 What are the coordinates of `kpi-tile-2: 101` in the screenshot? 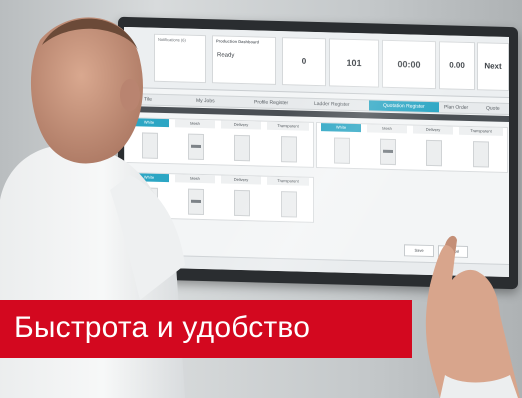 It's located at (354, 63).